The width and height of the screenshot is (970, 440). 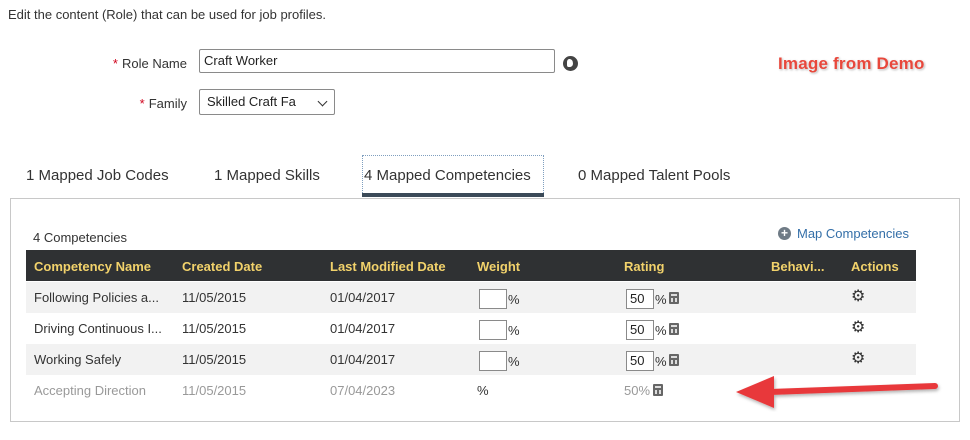 What do you see at coordinates (97, 175) in the screenshot?
I see `tab-mapped-job-codes: 1 Mapped Job Codes` at bounding box center [97, 175].